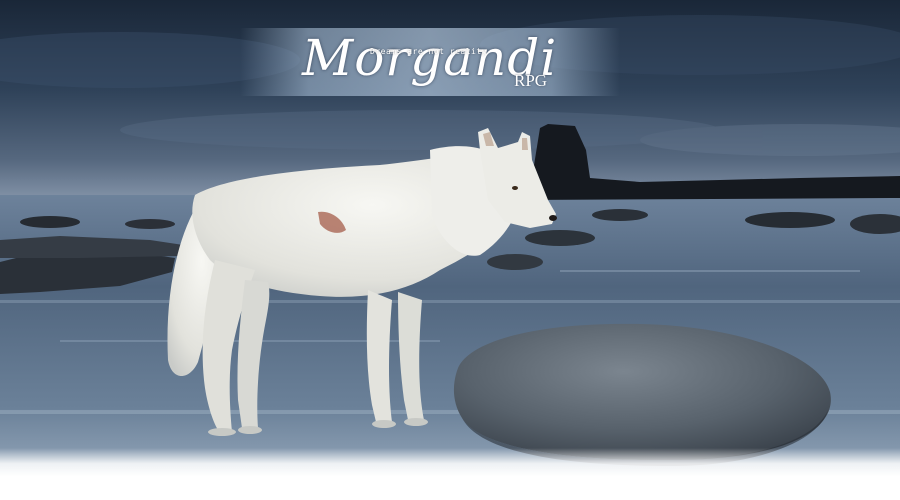  I want to click on logo-suffix: RPG, so click(531, 80).